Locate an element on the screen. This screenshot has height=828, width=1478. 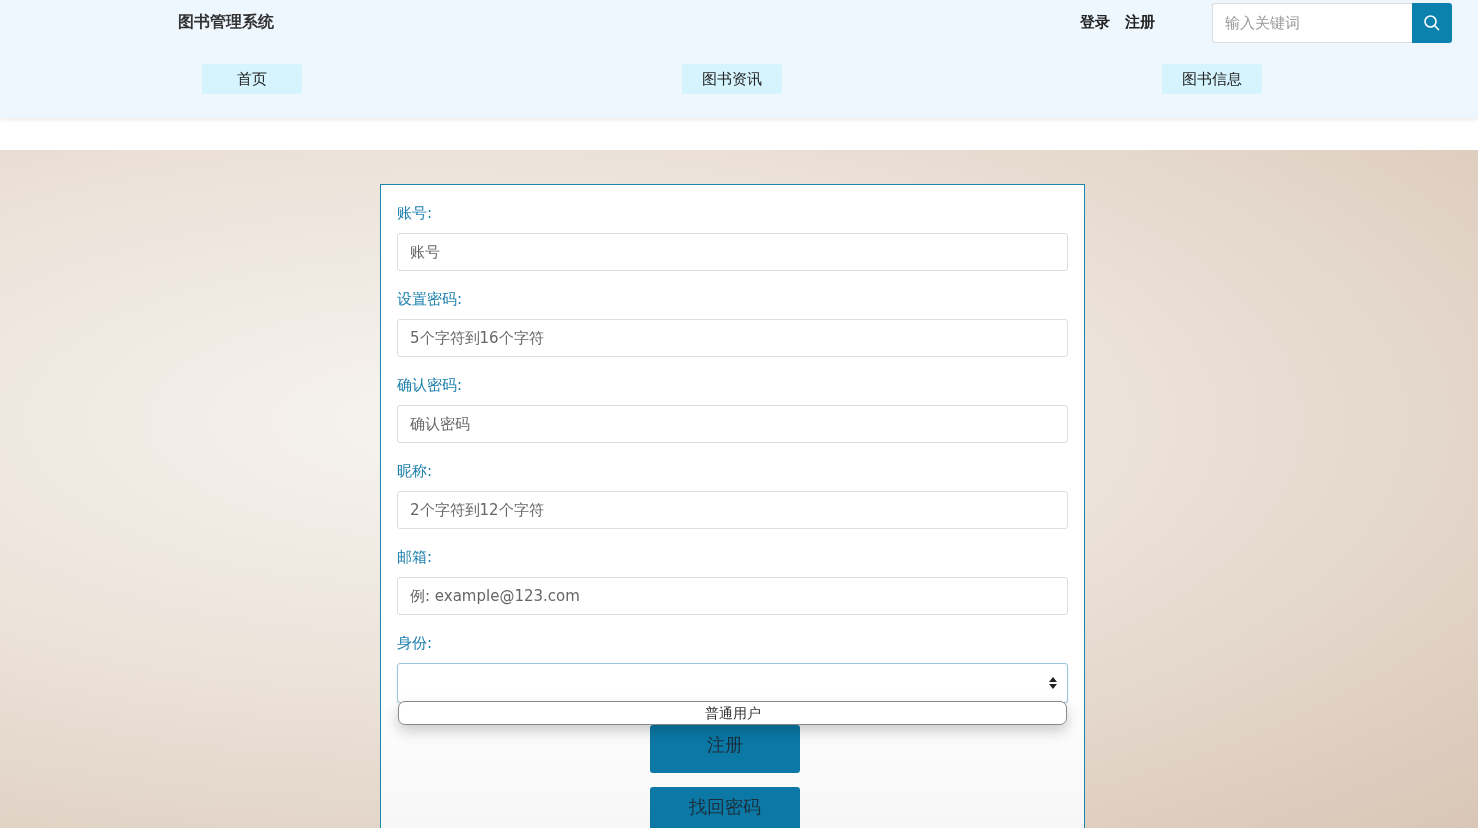
search-button is located at coordinates (1432, 23).